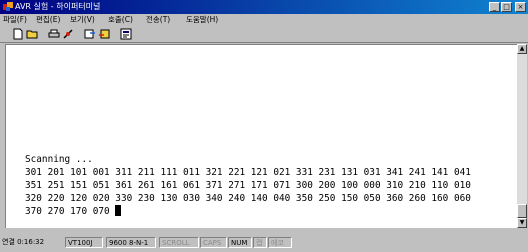 The width and height of the screenshot is (528, 252). What do you see at coordinates (179, 242) in the screenshot?
I see `status-scroll: SCROLL` at bounding box center [179, 242].